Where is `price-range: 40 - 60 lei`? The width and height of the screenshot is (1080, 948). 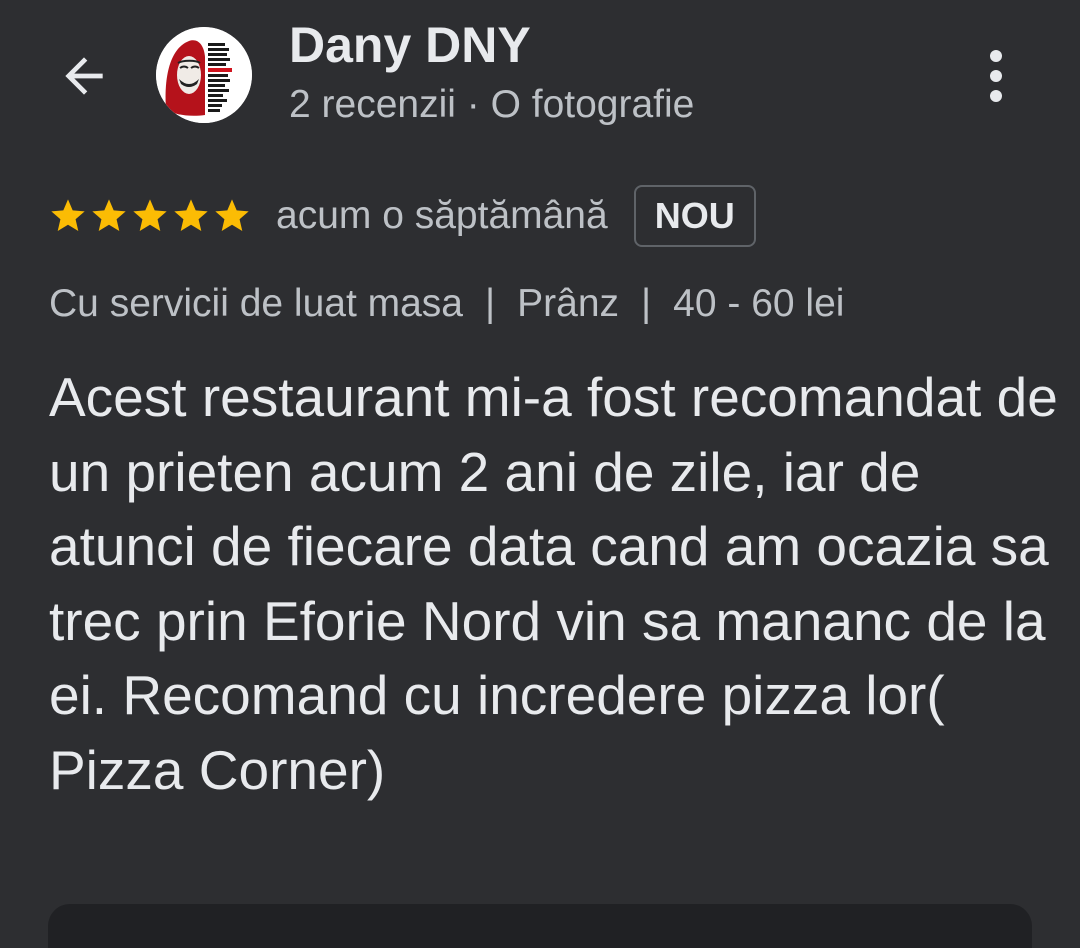
price-range: 40 - 60 lei is located at coordinates (759, 303).